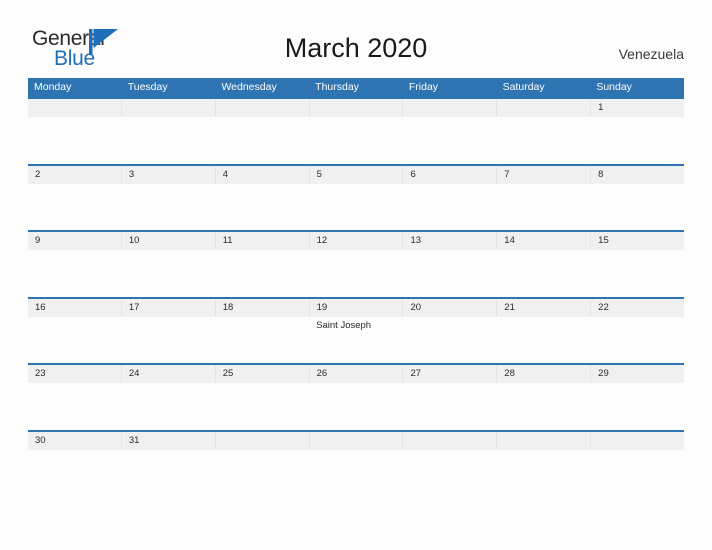 The width and height of the screenshot is (712, 550). Describe the element at coordinates (357, 307) in the screenshot. I see `day-number: 19` at that location.